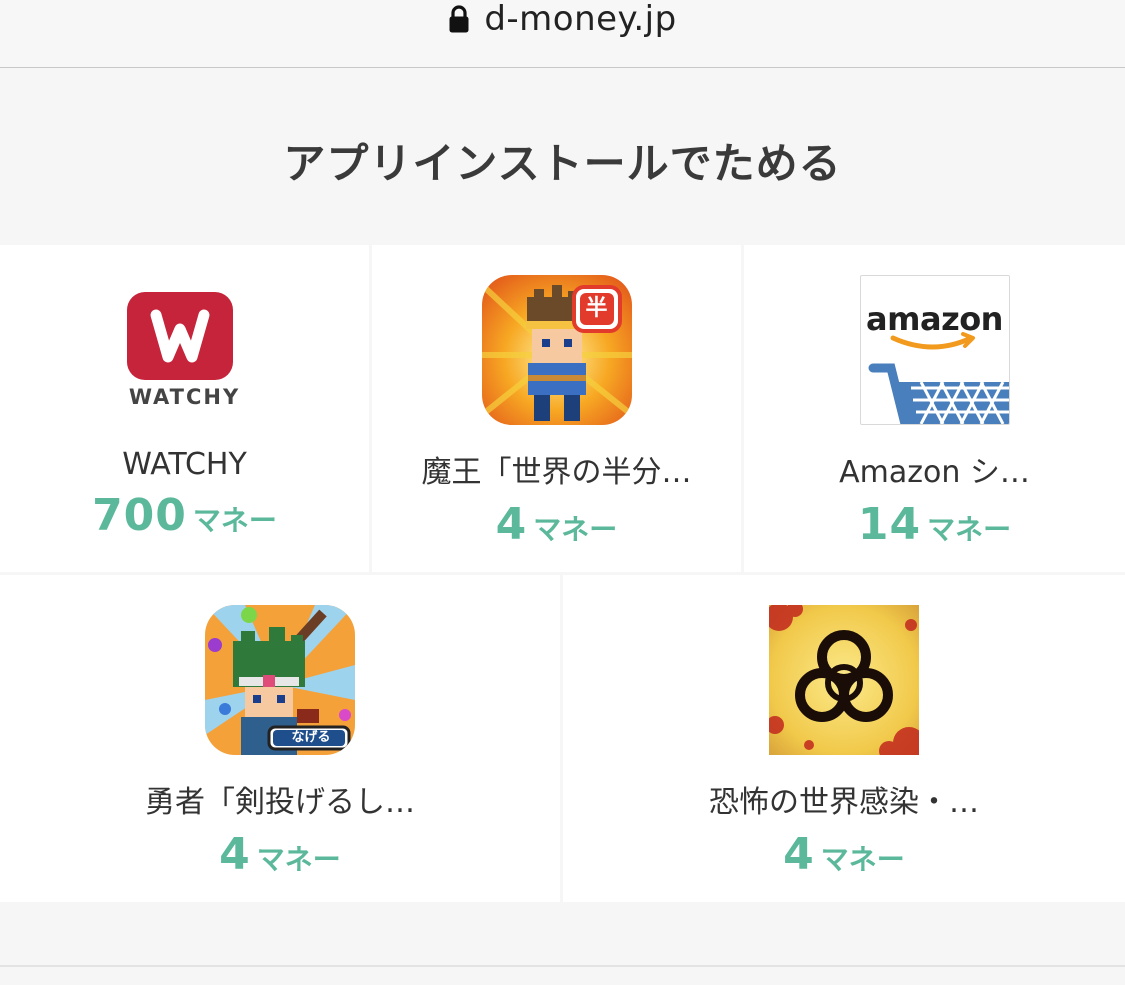 The width and height of the screenshot is (1125, 985). What do you see at coordinates (139, 515) in the screenshot?
I see `reward-amount: 700` at bounding box center [139, 515].